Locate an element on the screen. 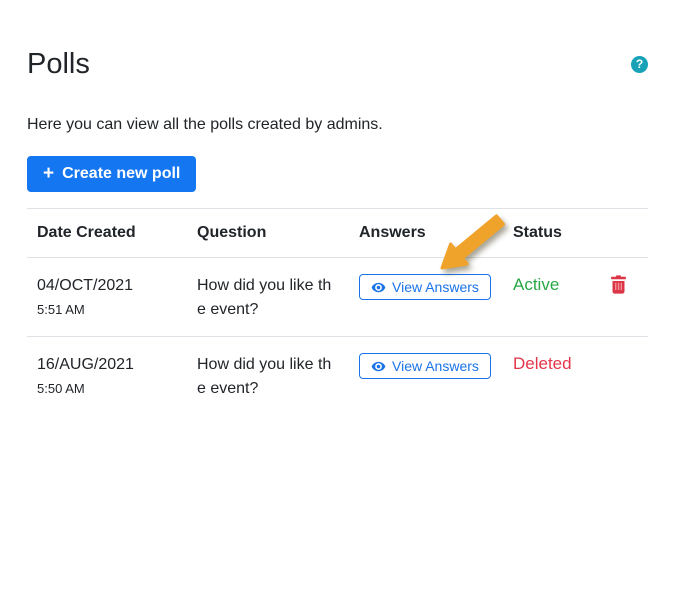 The width and height of the screenshot is (675, 598). table-header-row: Date Created Question Answers Status is located at coordinates (337, 234).